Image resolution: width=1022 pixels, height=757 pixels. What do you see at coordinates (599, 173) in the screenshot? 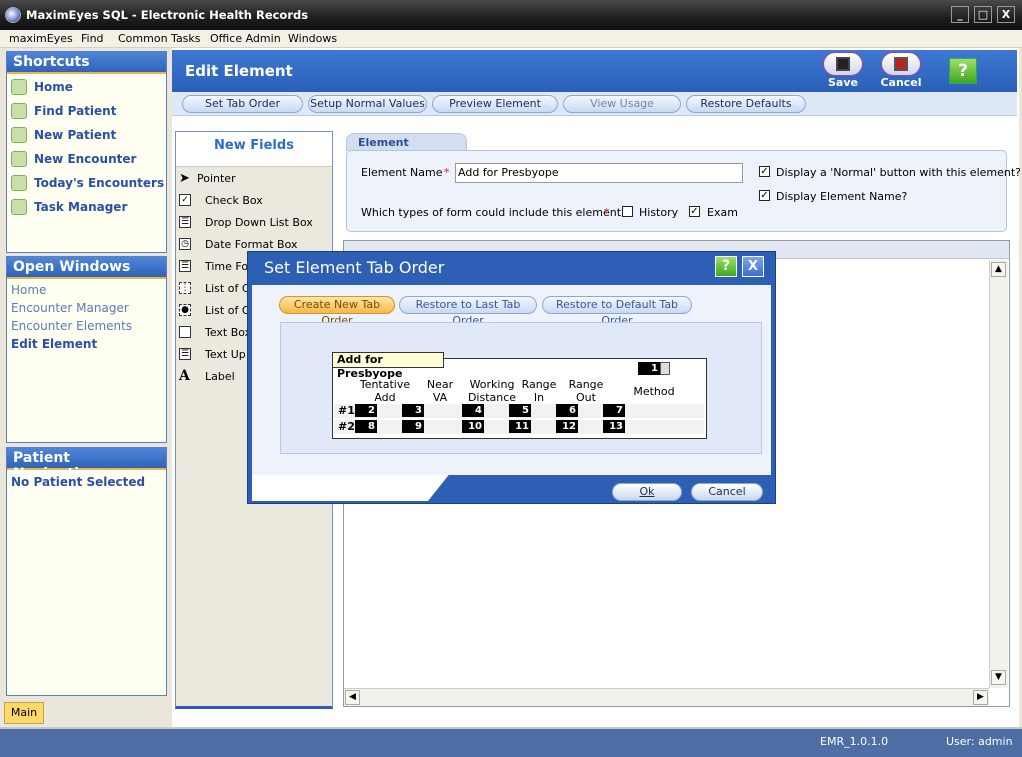
I see `element-name-input: Add for Presbyope` at bounding box center [599, 173].